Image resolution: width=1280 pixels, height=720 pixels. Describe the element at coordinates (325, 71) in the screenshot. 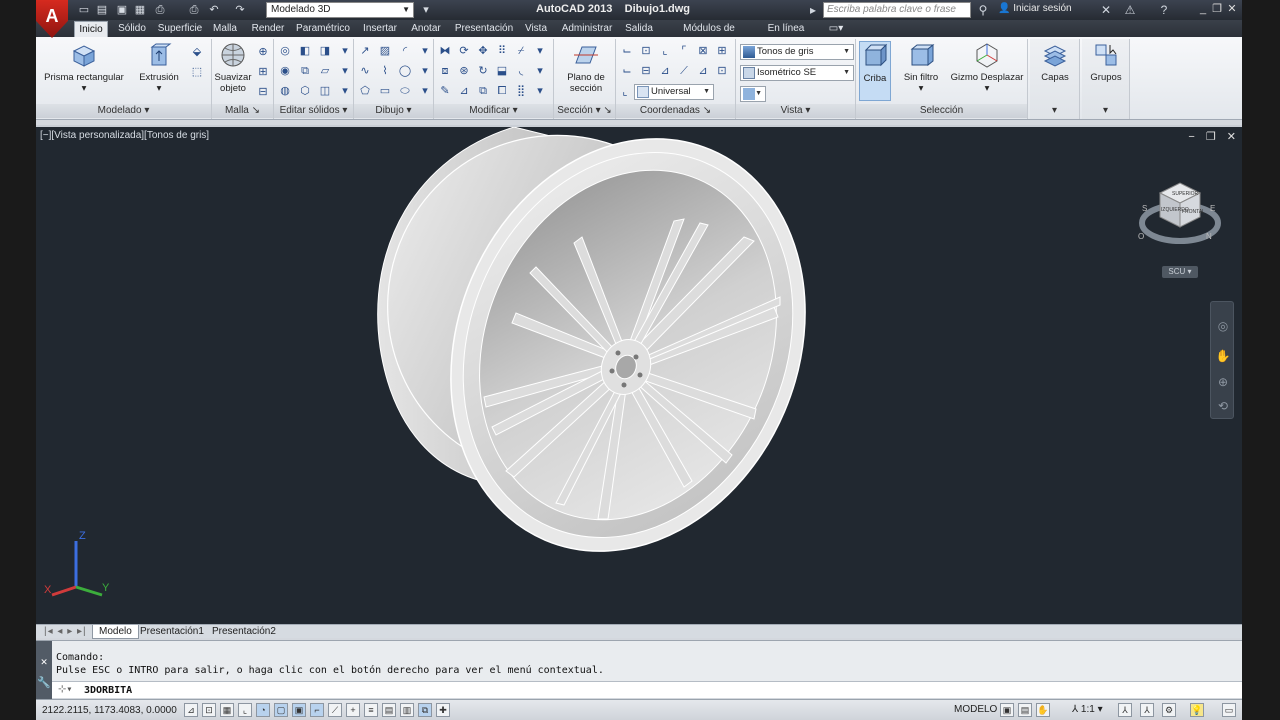

I see `shell-icon: ▱` at that location.